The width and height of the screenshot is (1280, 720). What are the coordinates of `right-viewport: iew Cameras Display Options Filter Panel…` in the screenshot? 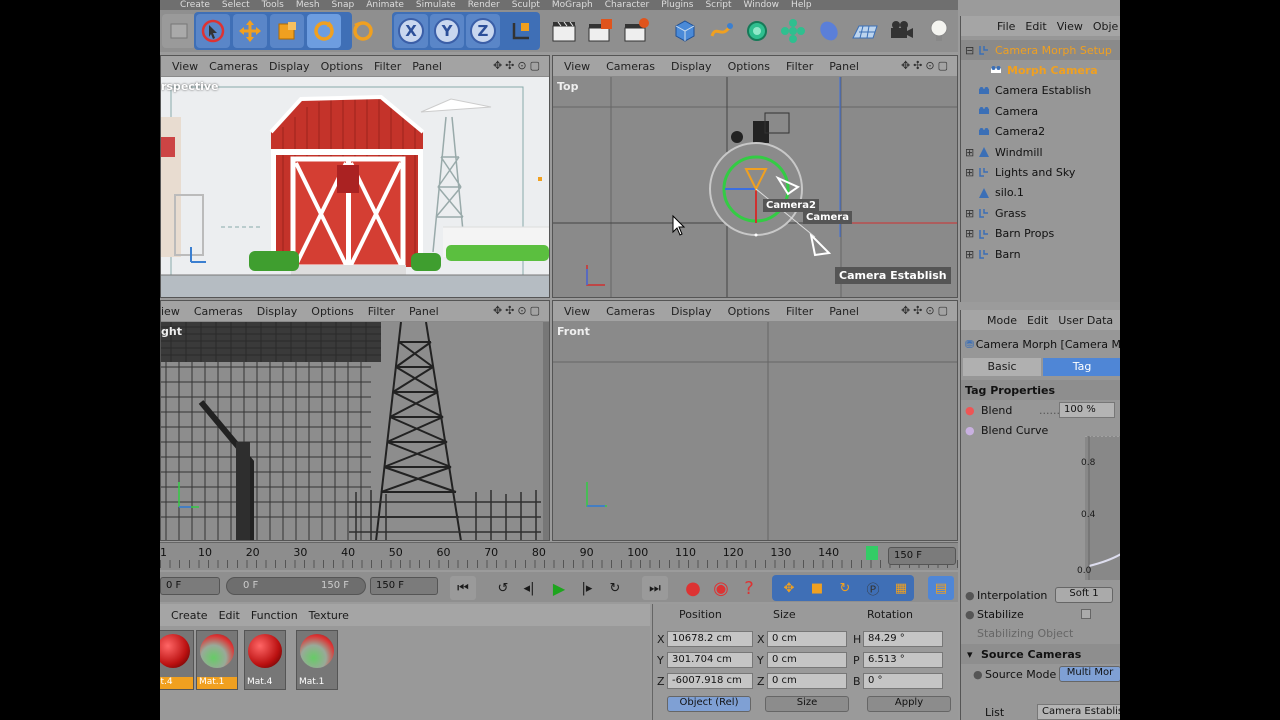 It's located at (355, 420).